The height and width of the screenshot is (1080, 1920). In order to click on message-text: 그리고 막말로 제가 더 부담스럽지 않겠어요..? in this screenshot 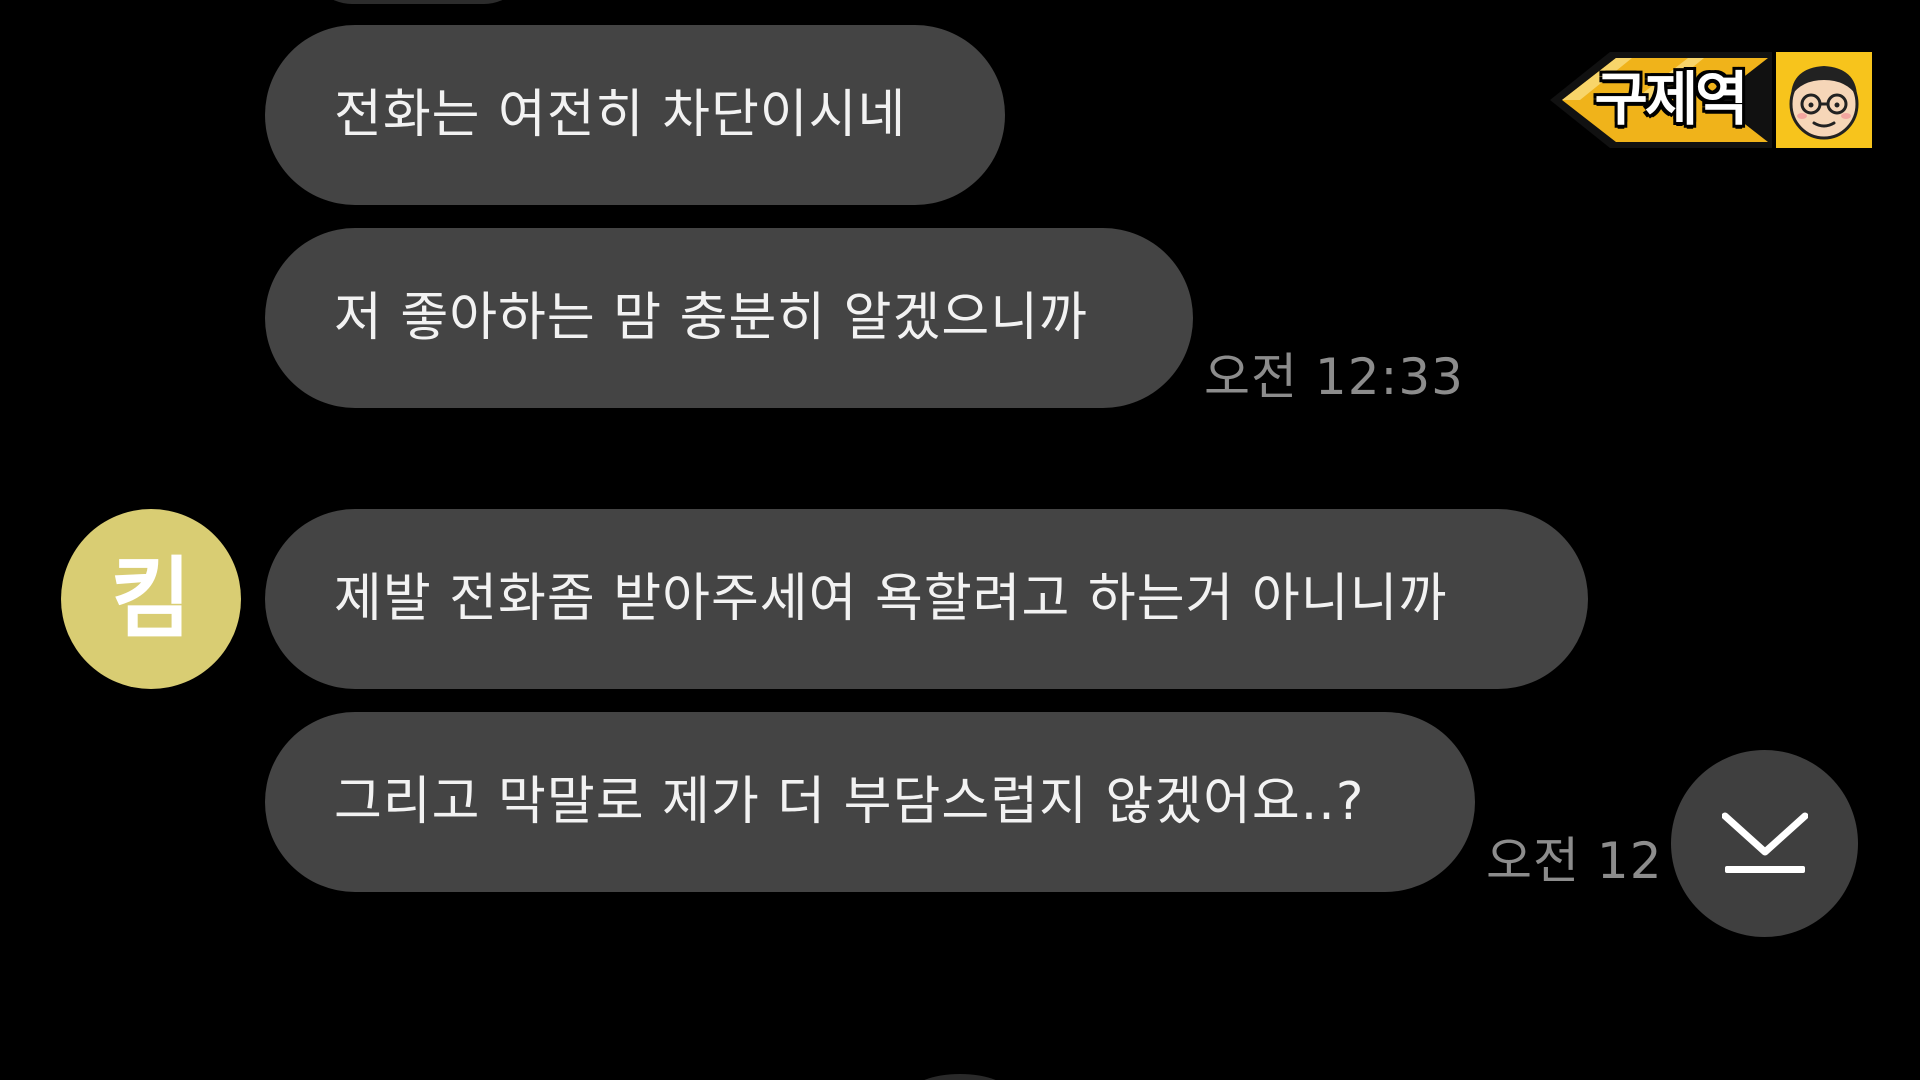, I will do `click(849, 802)`.